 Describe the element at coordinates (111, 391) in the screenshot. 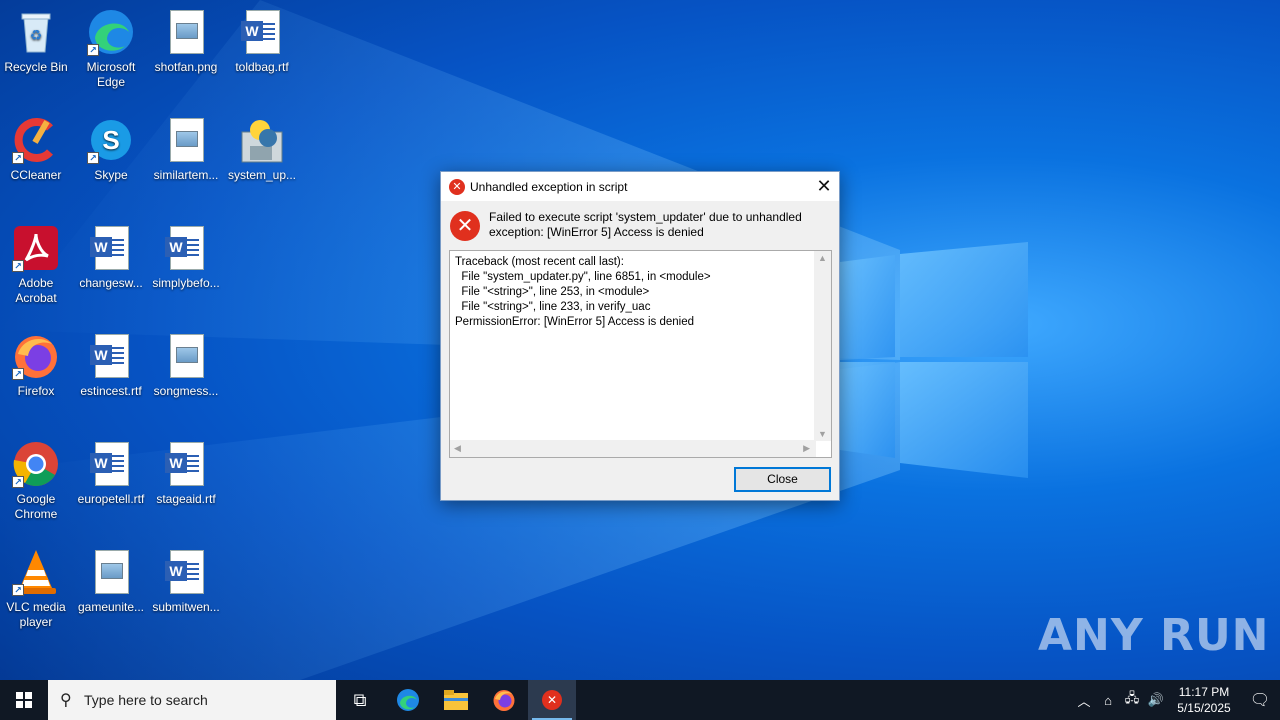

I see `desktop-icon-label: estincest.rtf` at that location.